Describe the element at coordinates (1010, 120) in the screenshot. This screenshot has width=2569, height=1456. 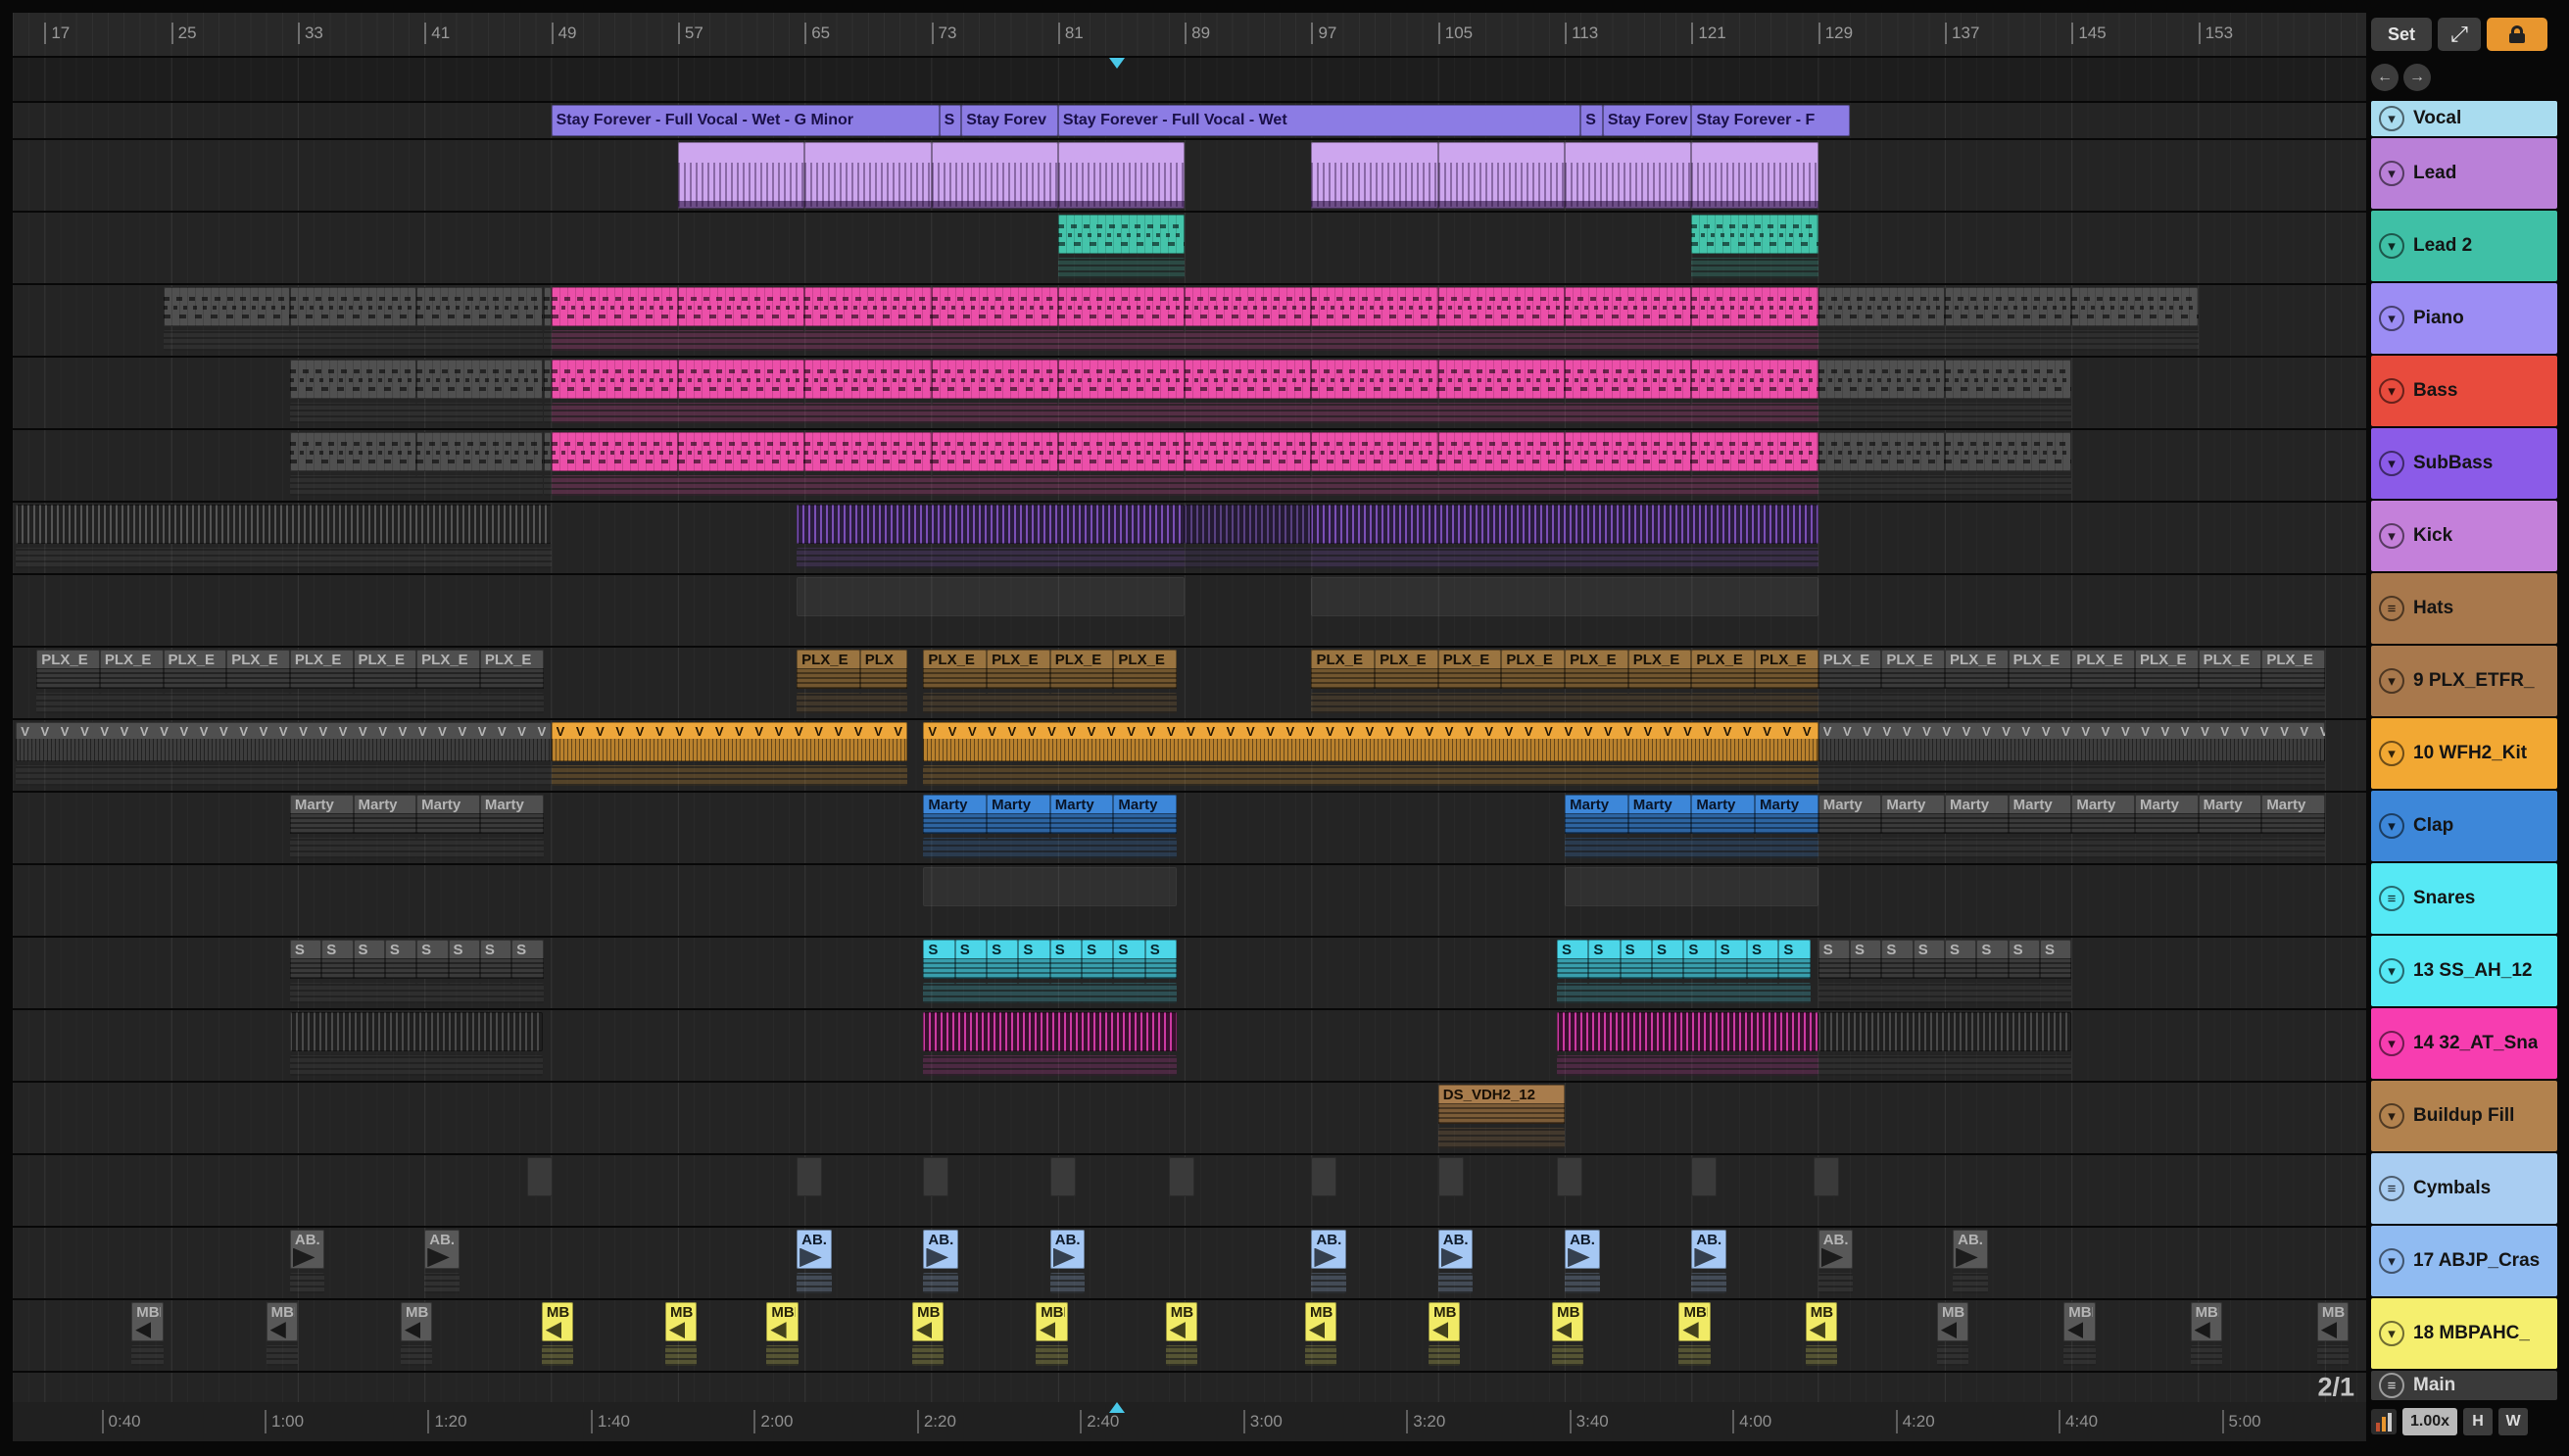
I see `clip: Stay Forev` at that location.